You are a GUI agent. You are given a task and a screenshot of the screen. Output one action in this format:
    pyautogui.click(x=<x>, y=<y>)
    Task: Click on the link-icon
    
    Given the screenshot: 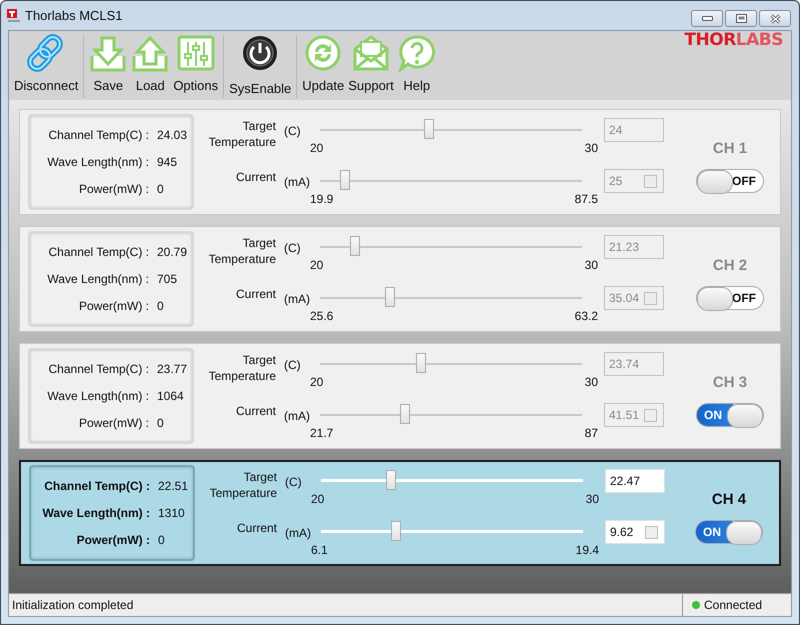 What is the action you would take?
    pyautogui.click(x=46, y=53)
    